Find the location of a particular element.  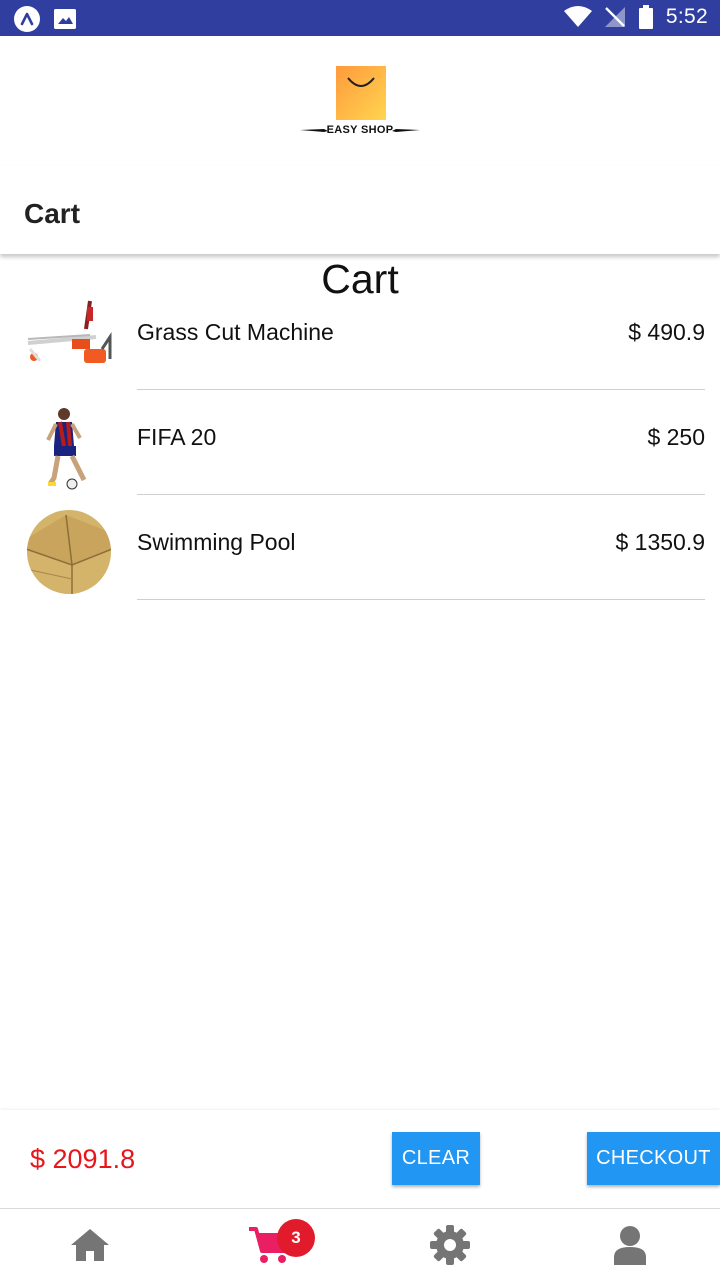

logo-header: EASY SHOP is located at coordinates (360, 101).